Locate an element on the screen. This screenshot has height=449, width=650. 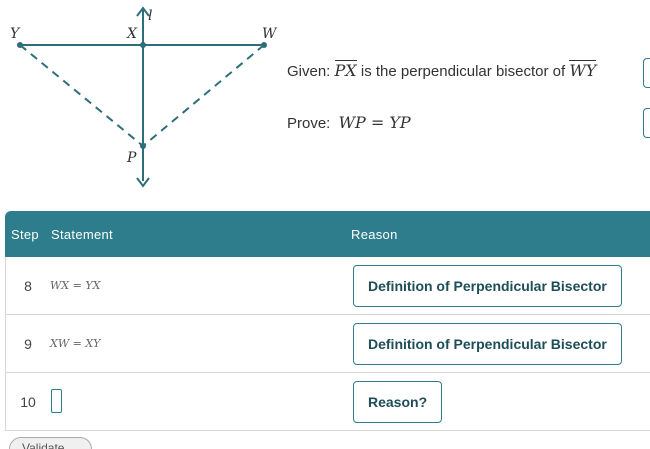
given-input-box is located at coordinates (646, 73).